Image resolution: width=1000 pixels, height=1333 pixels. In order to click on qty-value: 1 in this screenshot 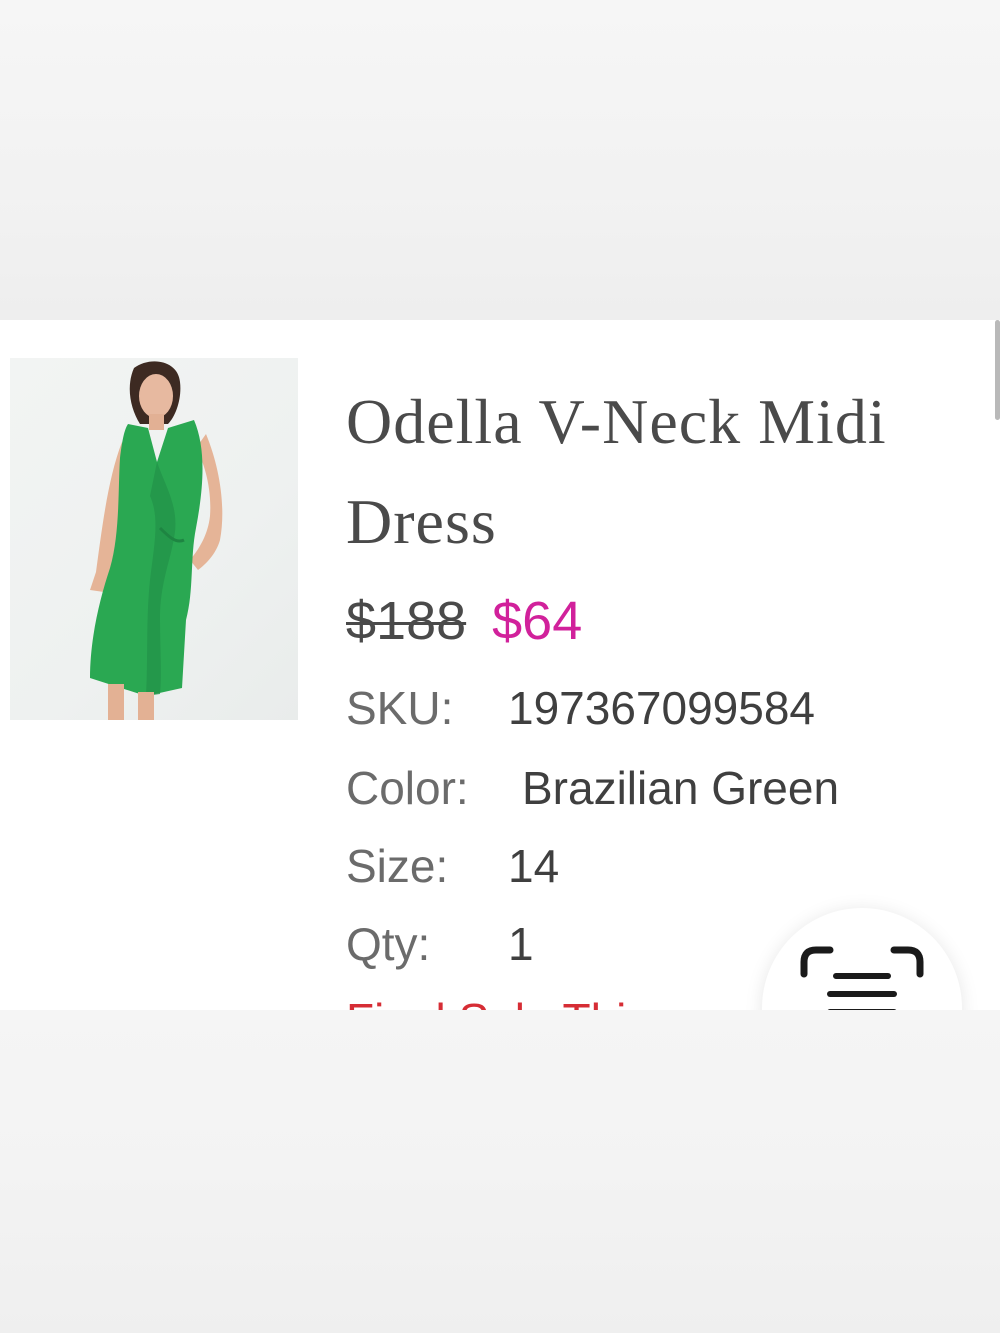, I will do `click(521, 944)`.